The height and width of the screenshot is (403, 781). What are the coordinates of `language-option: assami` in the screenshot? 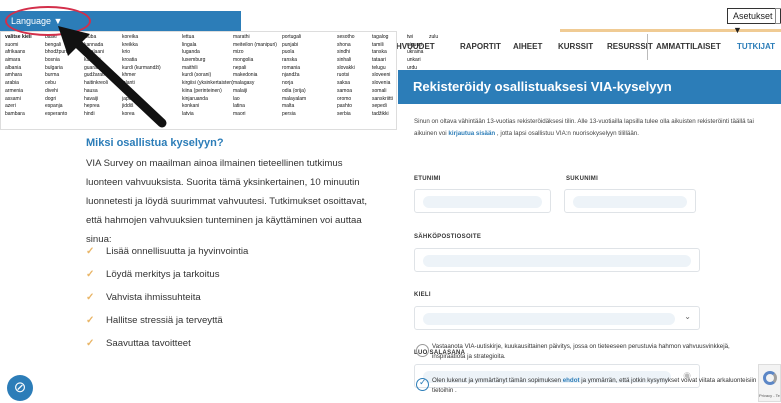 It's located at (25, 100).